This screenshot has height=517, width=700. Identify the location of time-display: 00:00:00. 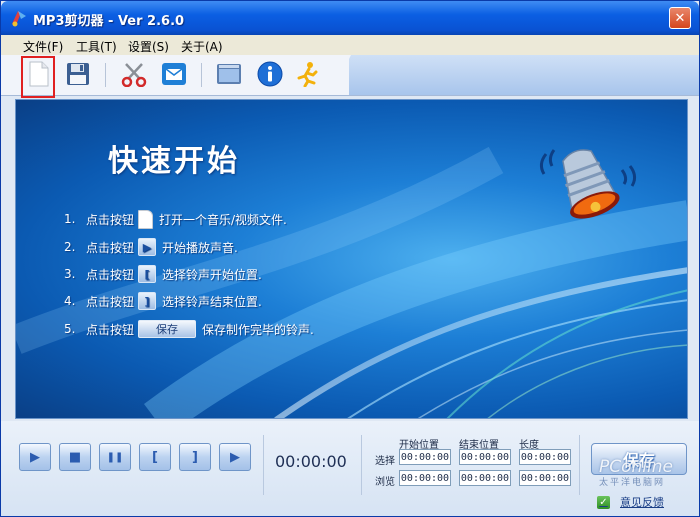
(311, 461).